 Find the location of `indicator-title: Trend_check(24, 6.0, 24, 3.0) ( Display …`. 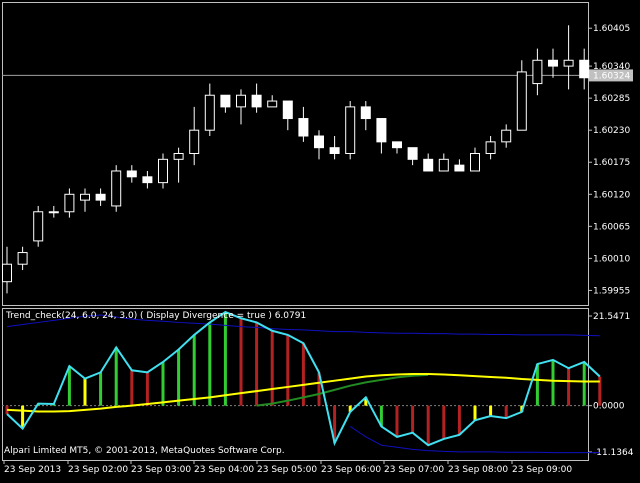

indicator-title: Trend_check(24, 6.0, 24, 3.0) ( Display … is located at coordinates (156, 316).